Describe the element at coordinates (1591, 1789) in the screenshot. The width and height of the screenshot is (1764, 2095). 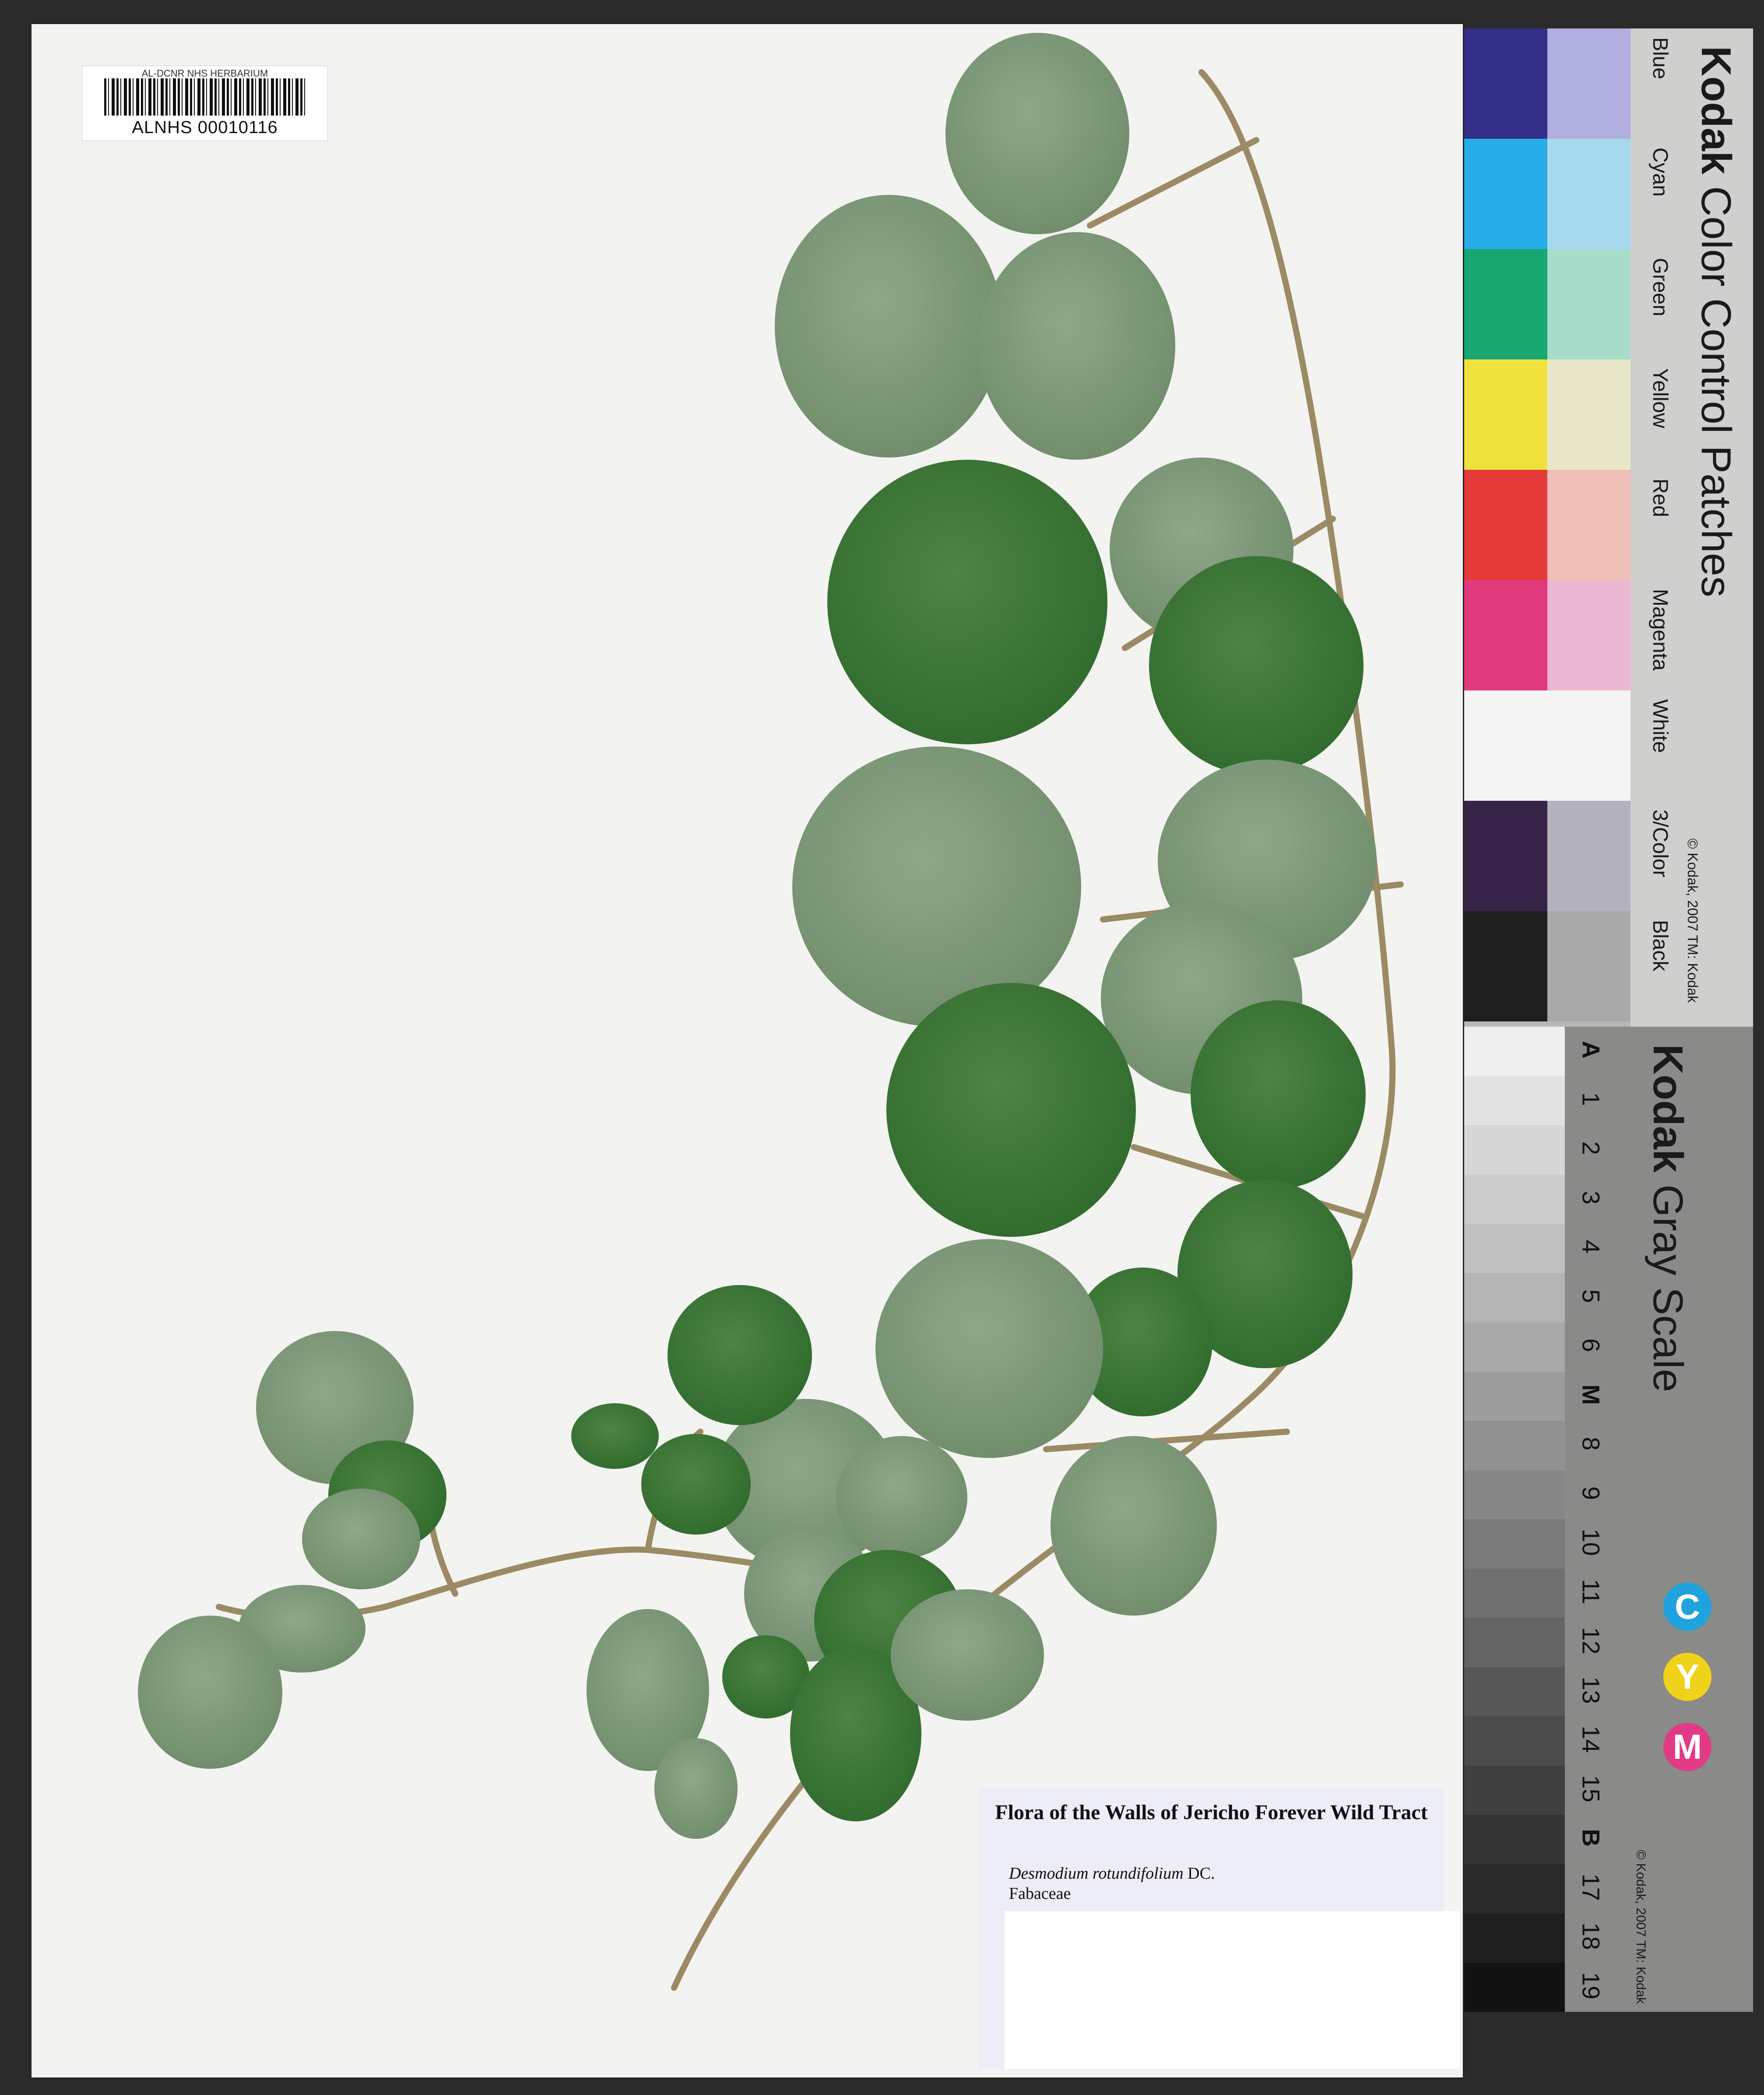
I see `gray-step-label: 15` at that location.